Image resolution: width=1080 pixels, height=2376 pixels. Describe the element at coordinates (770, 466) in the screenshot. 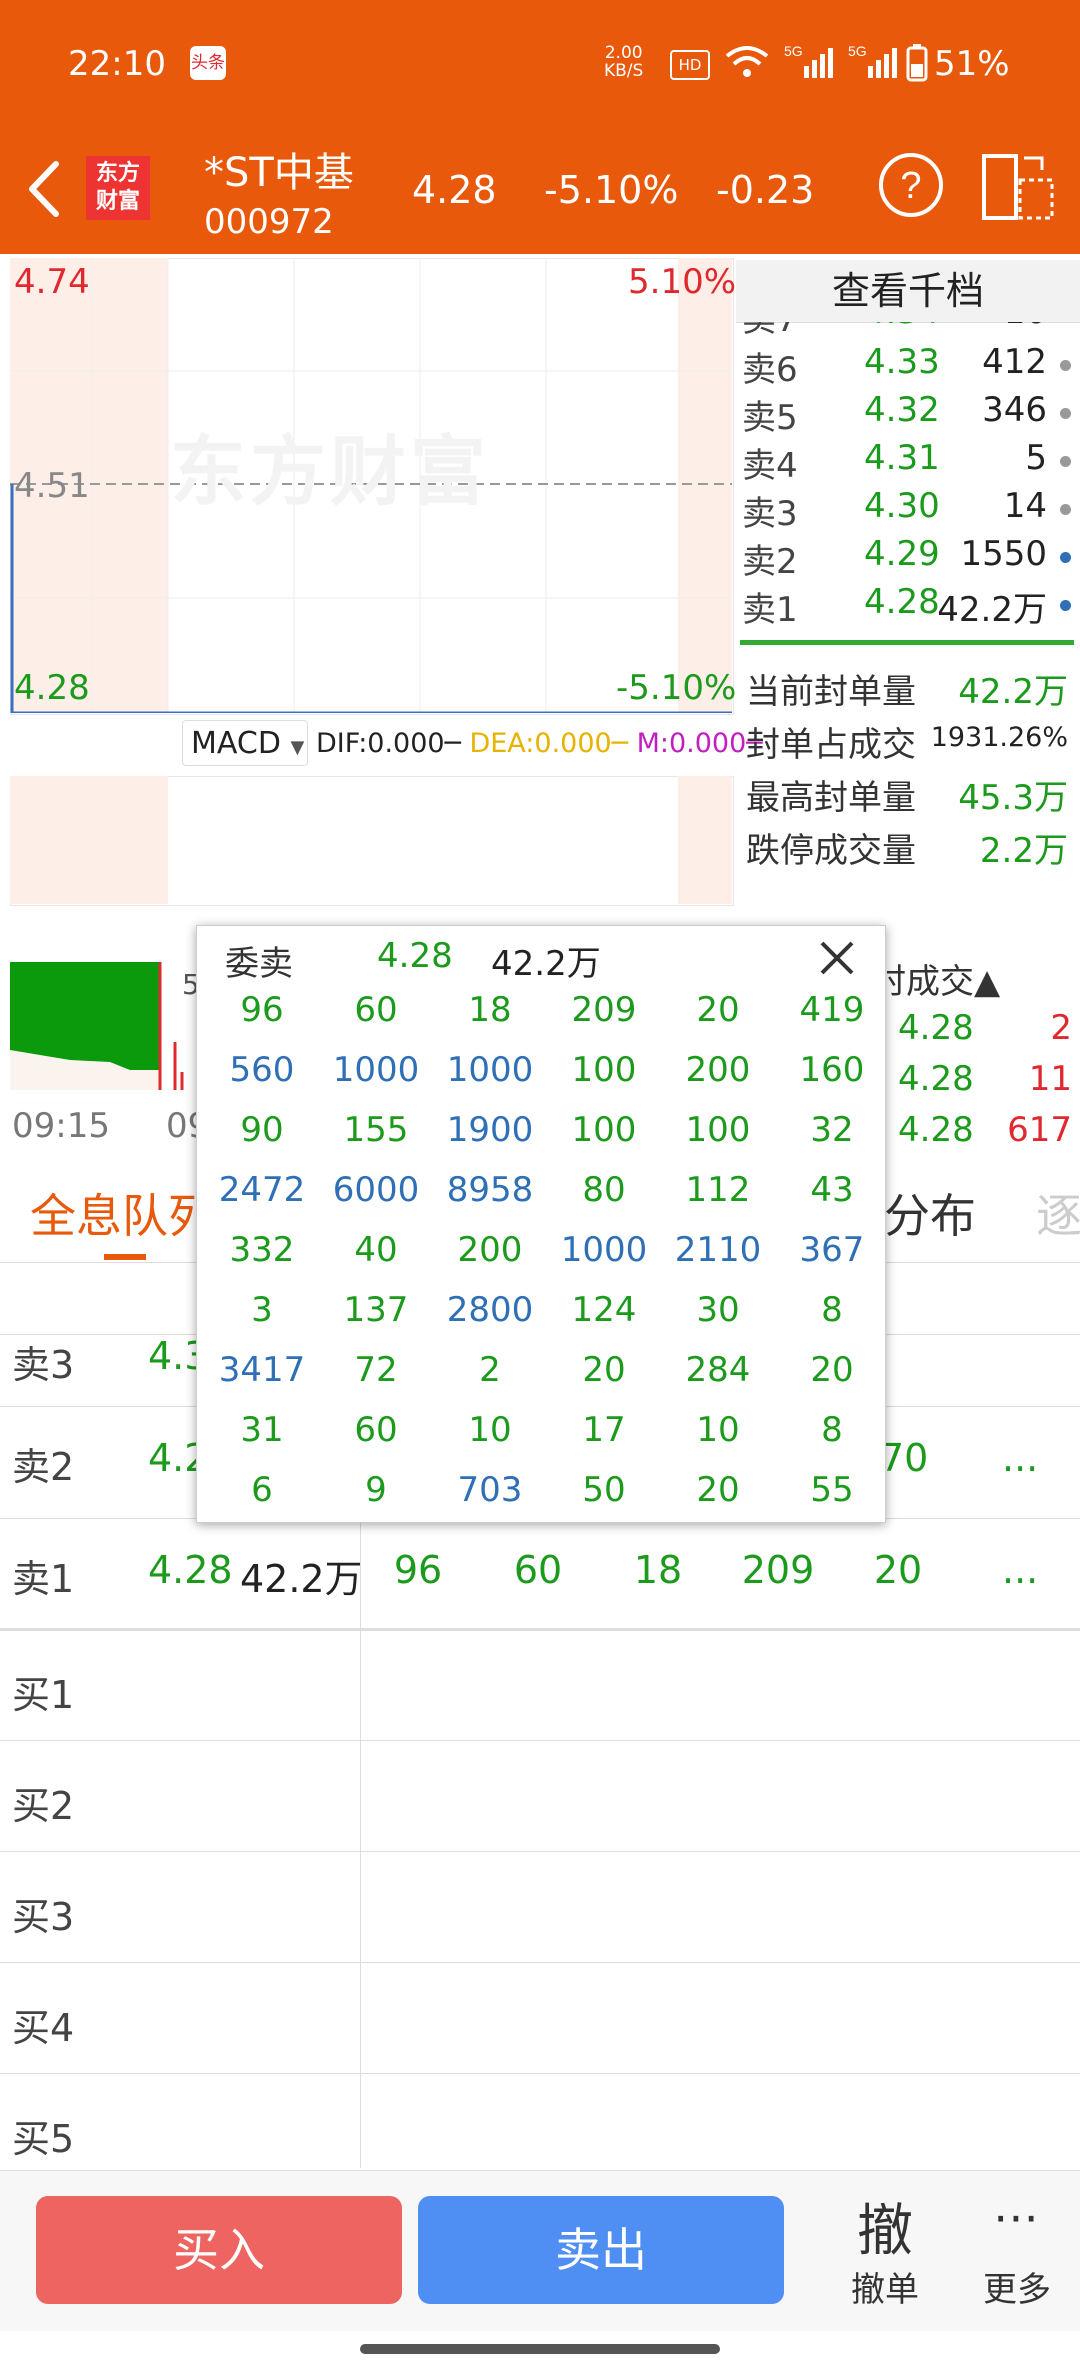

I see `orderbook-label: 卖4` at that location.